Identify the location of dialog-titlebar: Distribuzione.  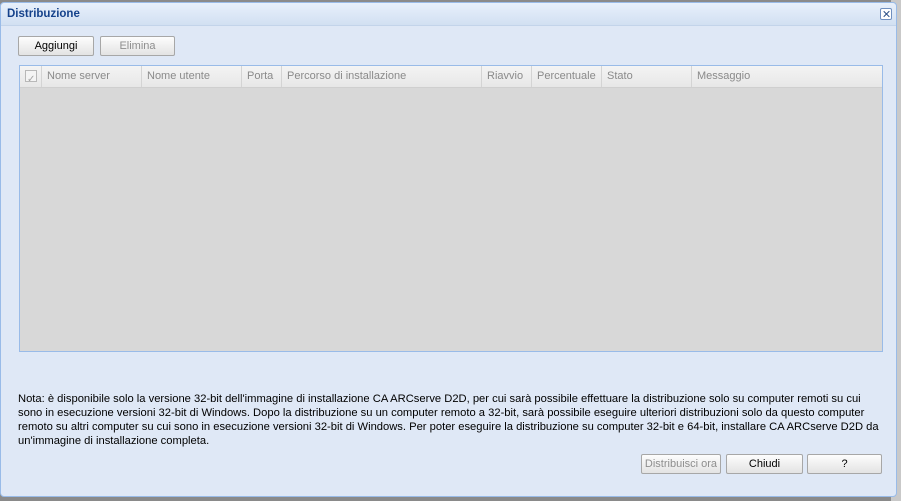
(448, 14).